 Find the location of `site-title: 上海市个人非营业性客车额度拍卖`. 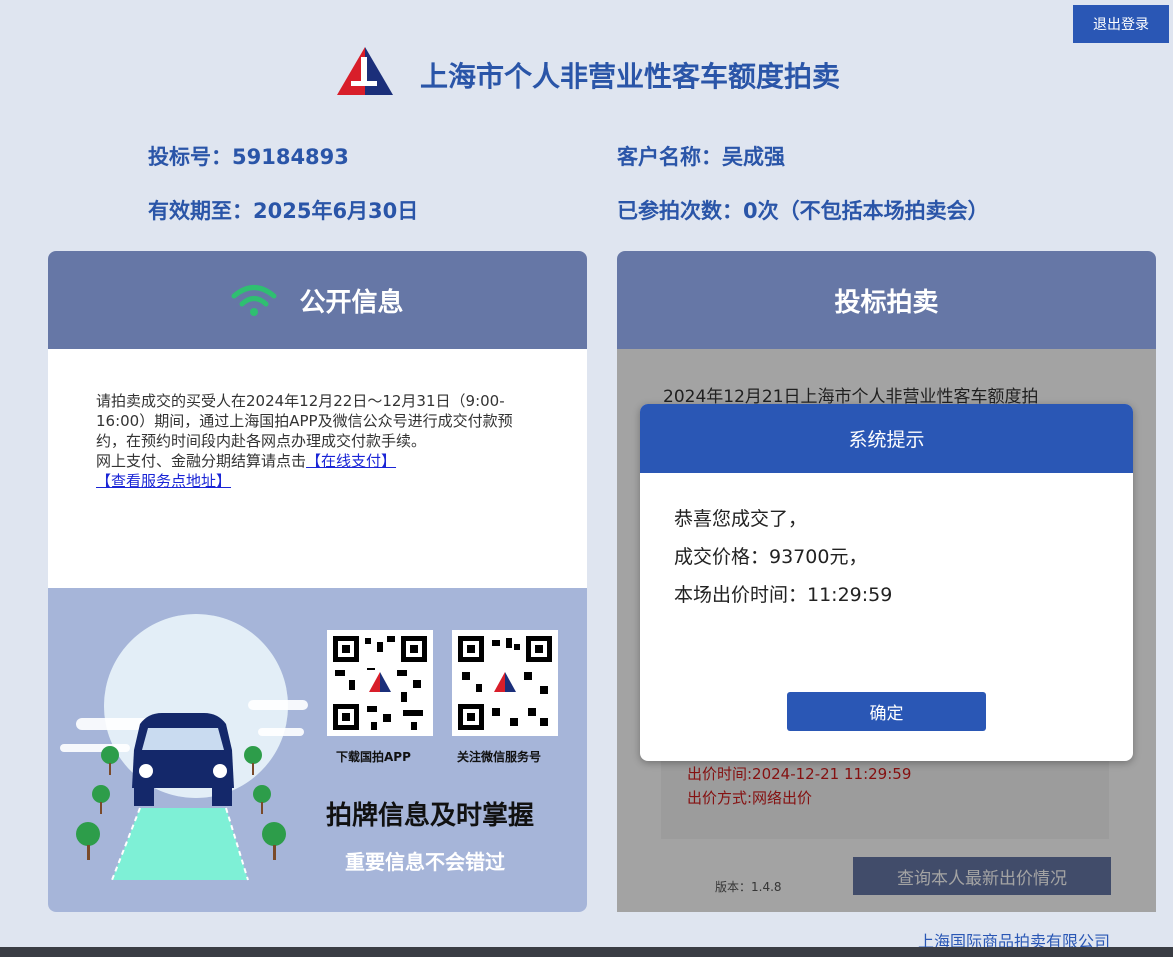

site-title: 上海市个人非营业性客车额度拍卖 is located at coordinates (630, 76).